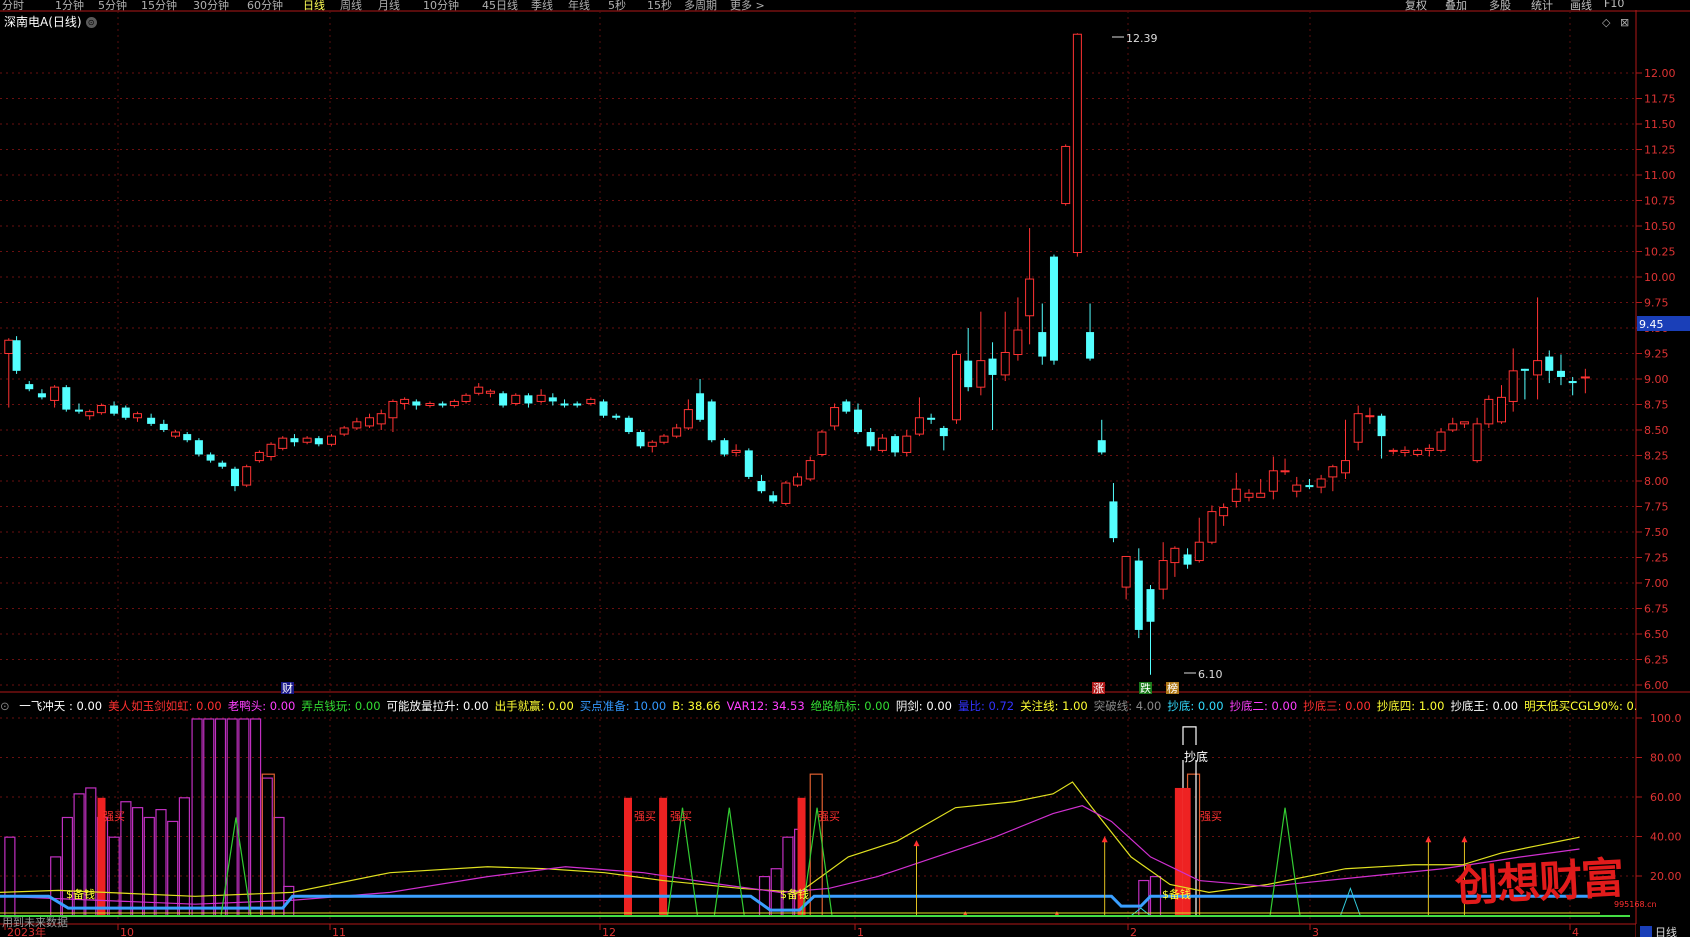  I want to click on indicator-value-11: 量比: 0.72, so click(986, 706).